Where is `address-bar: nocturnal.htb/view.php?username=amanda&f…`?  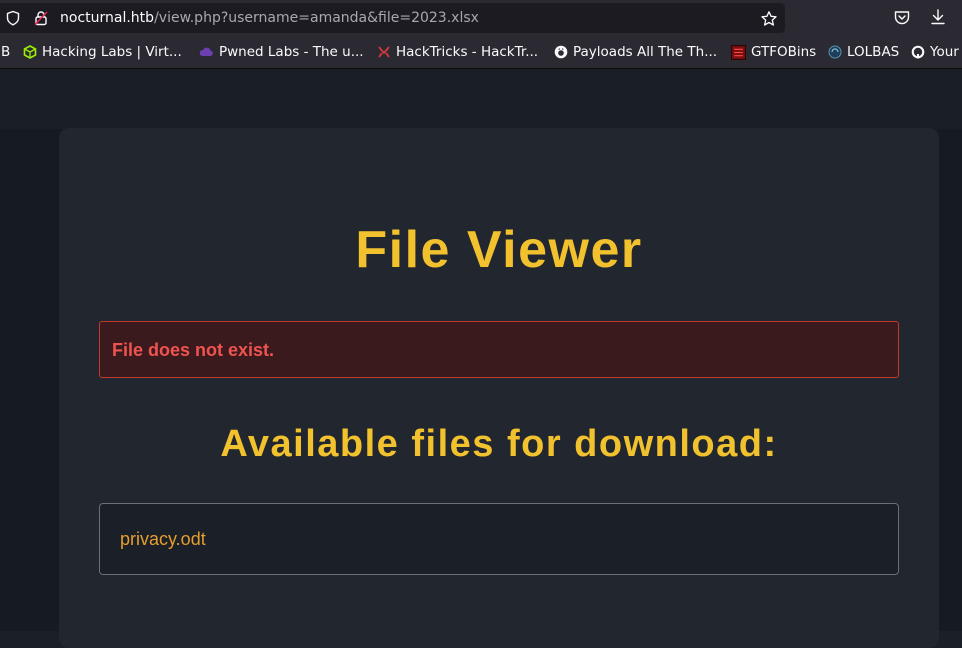 address-bar: nocturnal.htb/view.php?username=amanda&f… is located at coordinates (392, 18).